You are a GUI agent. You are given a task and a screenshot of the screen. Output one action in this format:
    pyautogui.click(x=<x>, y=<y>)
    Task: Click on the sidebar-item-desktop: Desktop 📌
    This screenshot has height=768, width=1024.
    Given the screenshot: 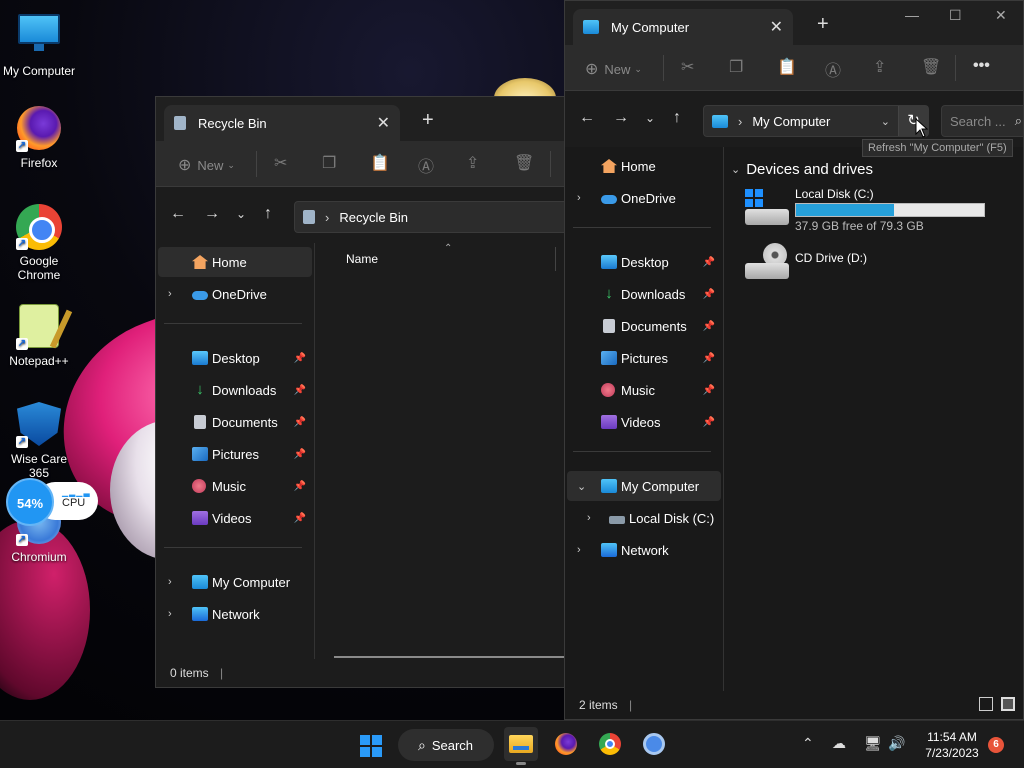 What is the action you would take?
    pyautogui.click(x=235, y=358)
    